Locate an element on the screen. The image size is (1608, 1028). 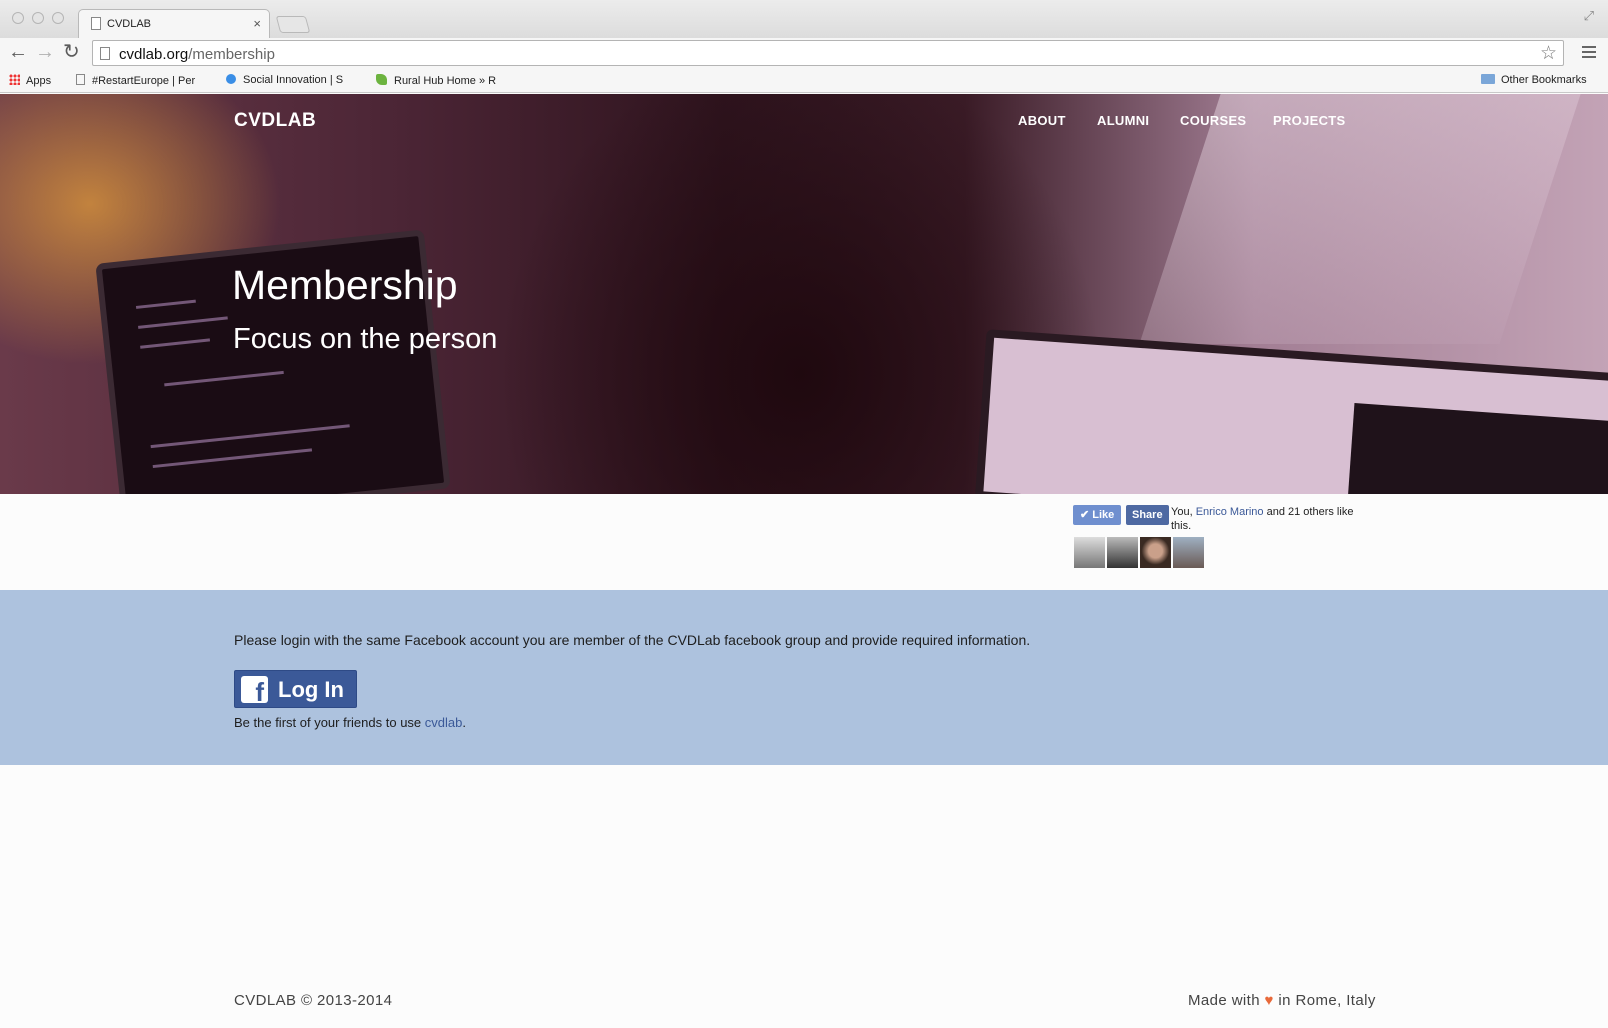
facebook-login-button: f Log In is located at coordinates (295, 689).